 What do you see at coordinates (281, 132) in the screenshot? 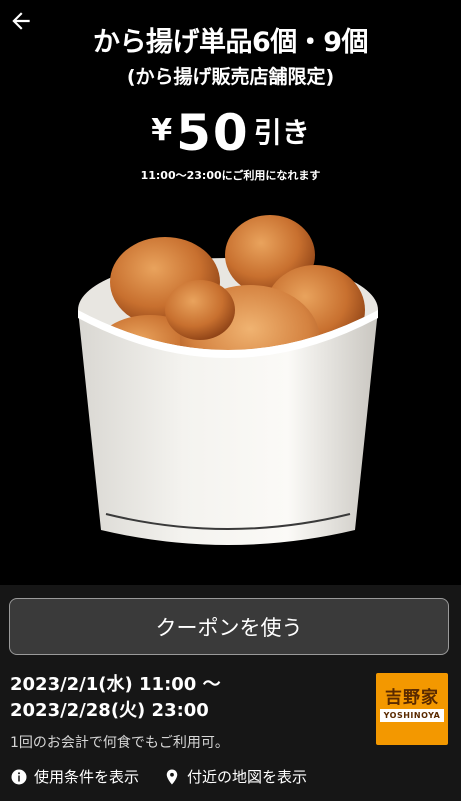
I see `price-suffix: 引き` at bounding box center [281, 132].